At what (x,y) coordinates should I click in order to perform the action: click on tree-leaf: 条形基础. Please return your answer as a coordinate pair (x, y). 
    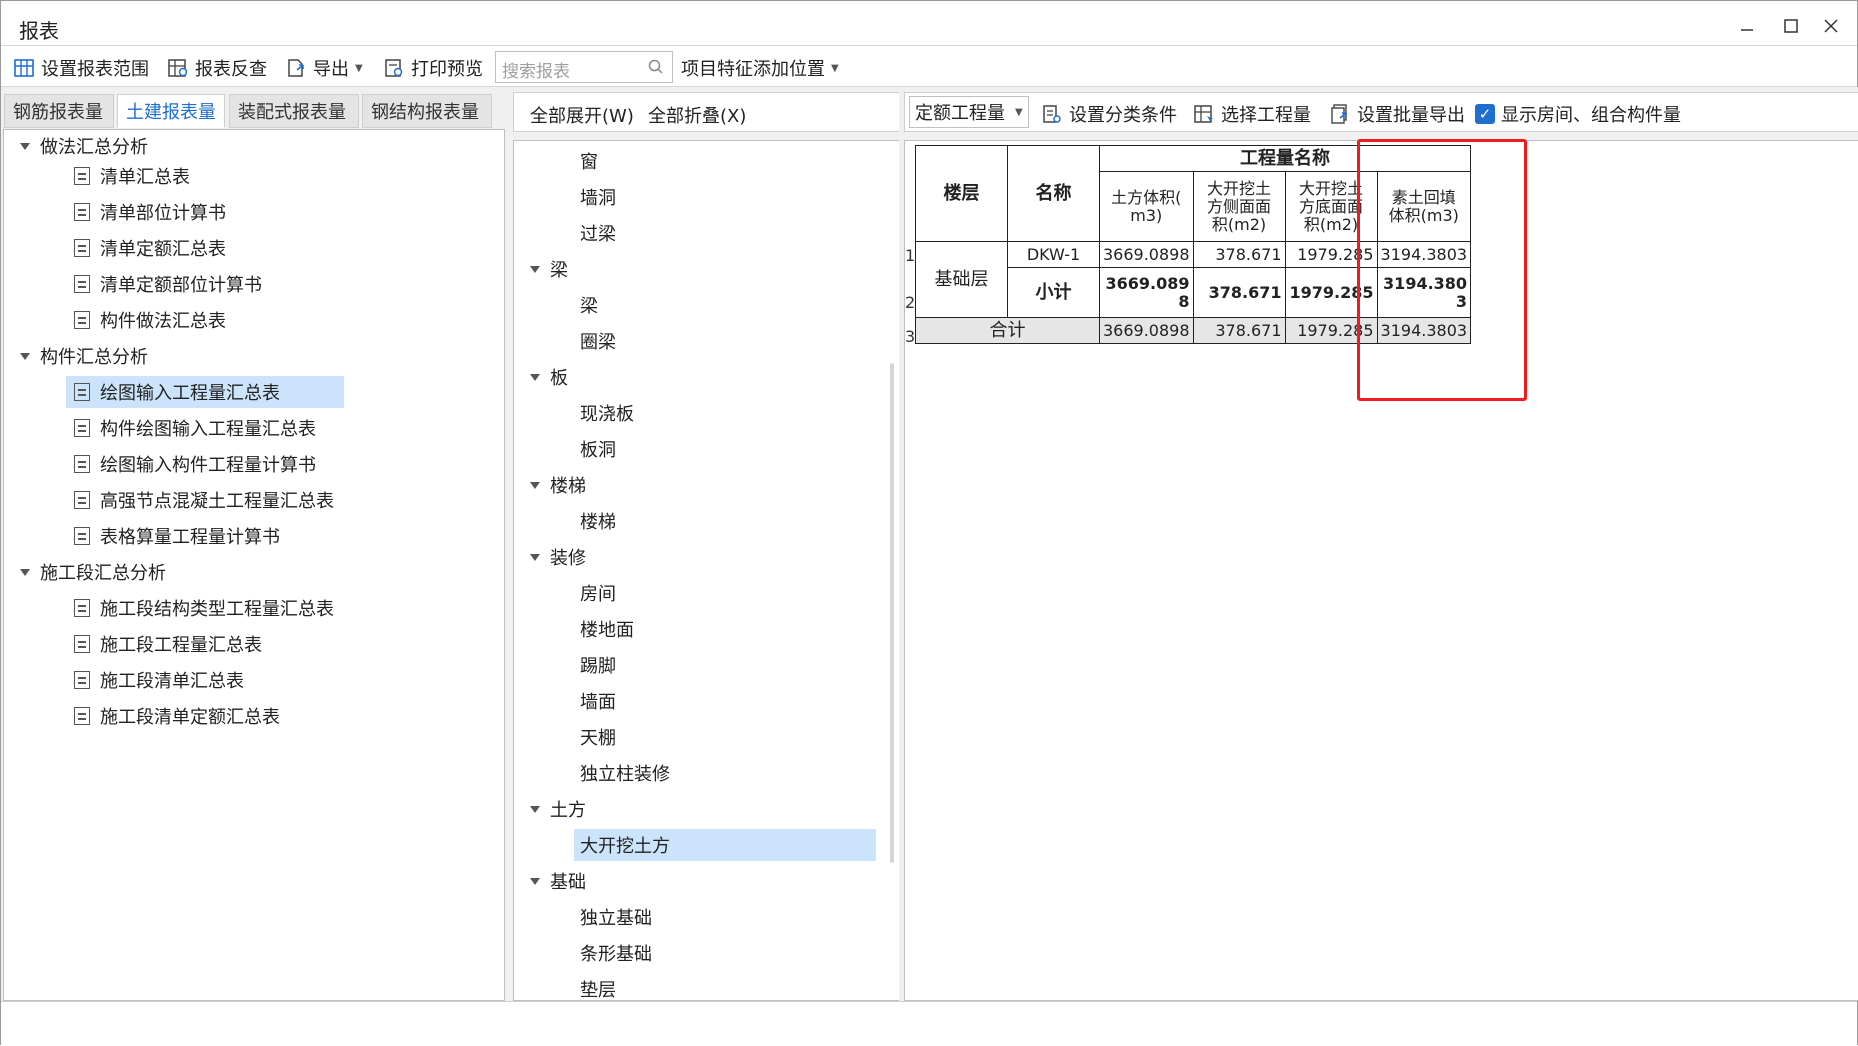
    Looking at the image, I should click on (616, 953).